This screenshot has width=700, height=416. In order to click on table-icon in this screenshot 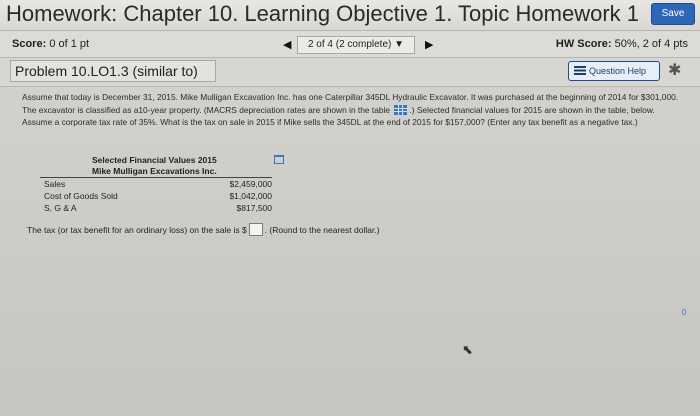, I will do `click(401, 109)`.